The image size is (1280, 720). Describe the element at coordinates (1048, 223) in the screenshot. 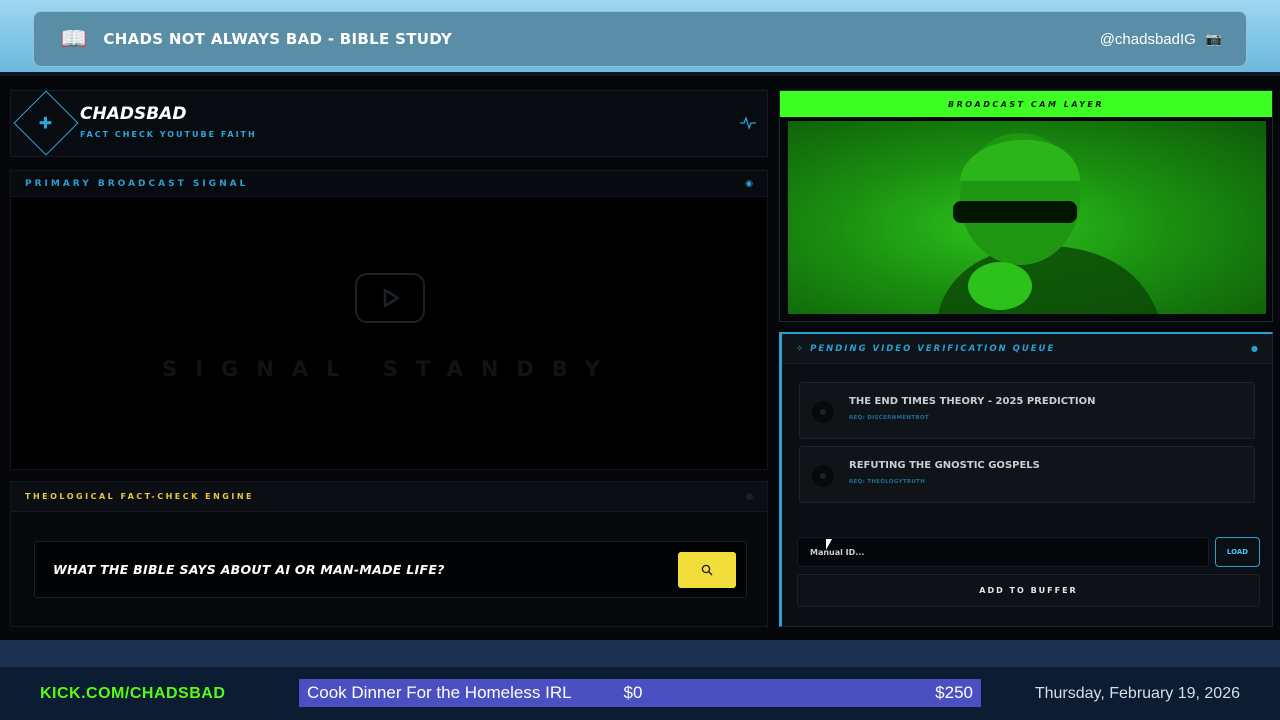

I see `webcam-figure` at that location.